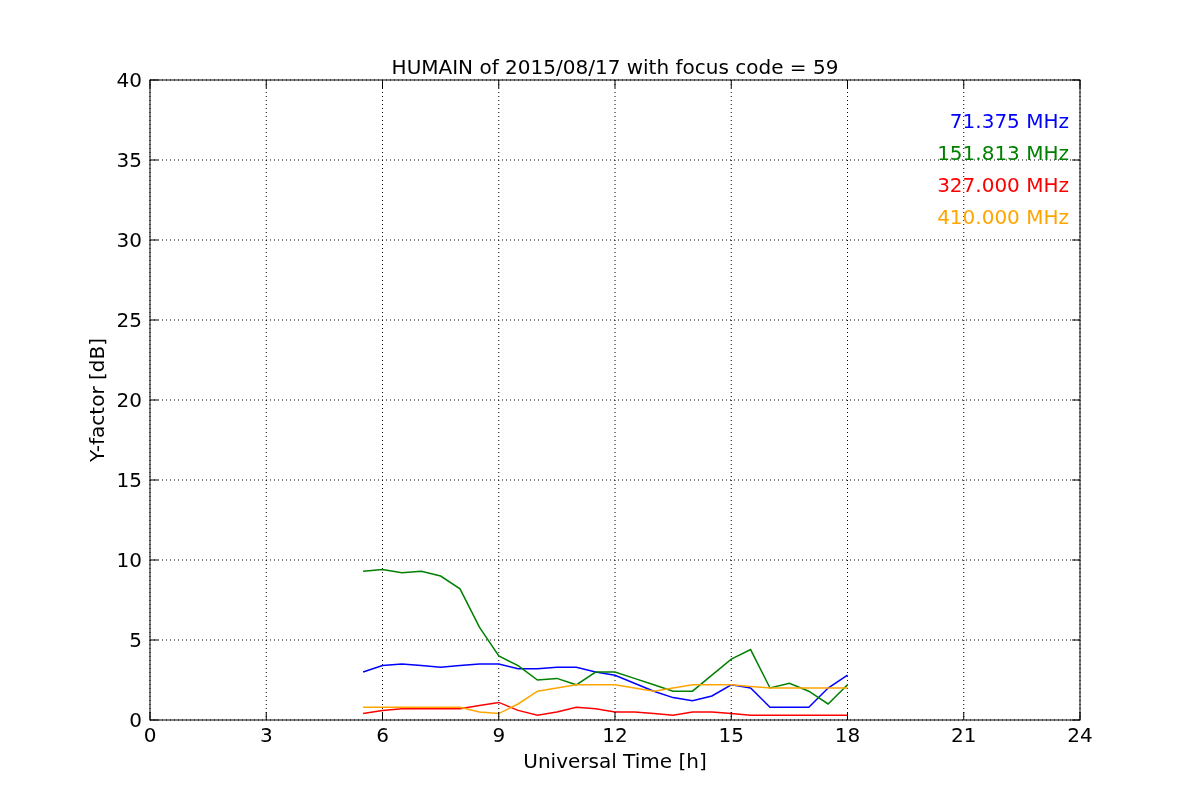  What do you see at coordinates (847, 735) in the screenshot?
I see `x-tick-label: 18` at bounding box center [847, 735].